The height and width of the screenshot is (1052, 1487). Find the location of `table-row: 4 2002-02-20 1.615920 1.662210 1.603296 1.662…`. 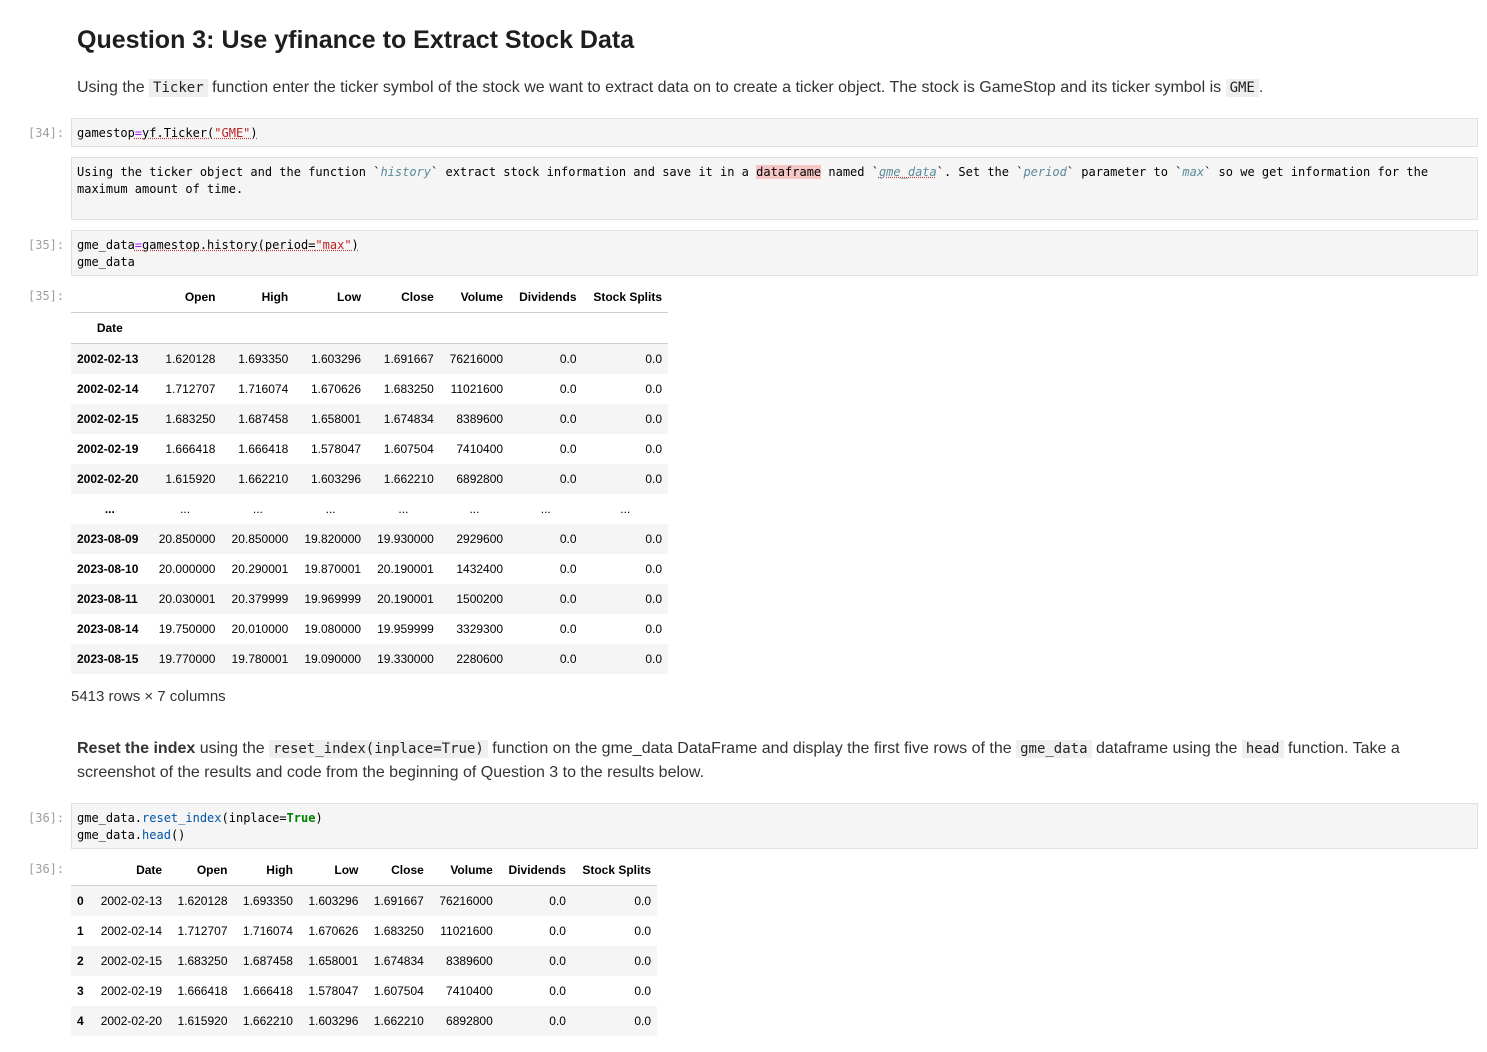

table-row: 4 2002-02-20 1.615920 1.662210 1.603296 1.662… is located at coordinates (364, 1021).